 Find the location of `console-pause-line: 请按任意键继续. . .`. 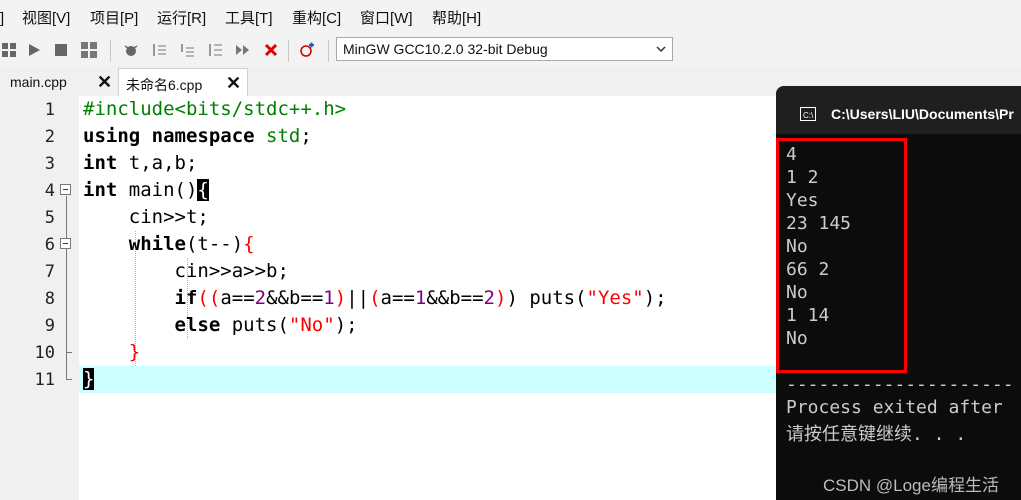

console-pause-line: 请按任意键继续. . . is located at coordinates (876, 434).